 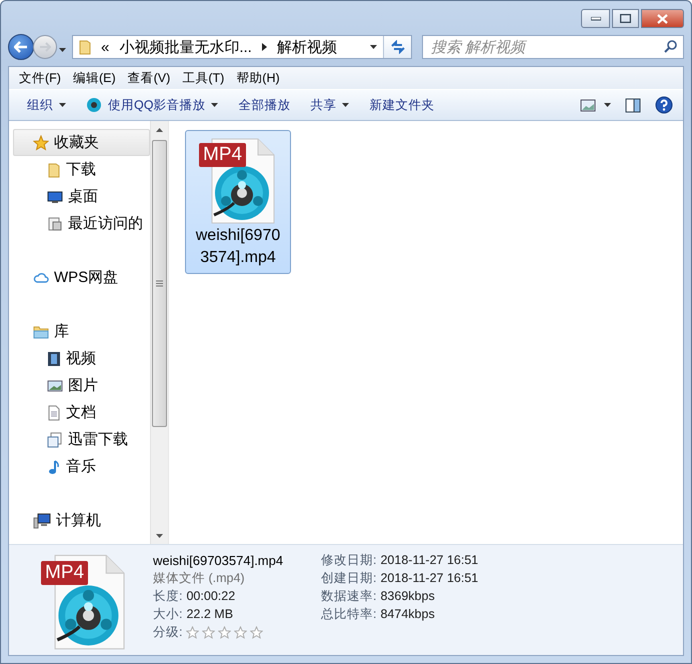 I want to click on maximize-button, so click(x=625, y=18).